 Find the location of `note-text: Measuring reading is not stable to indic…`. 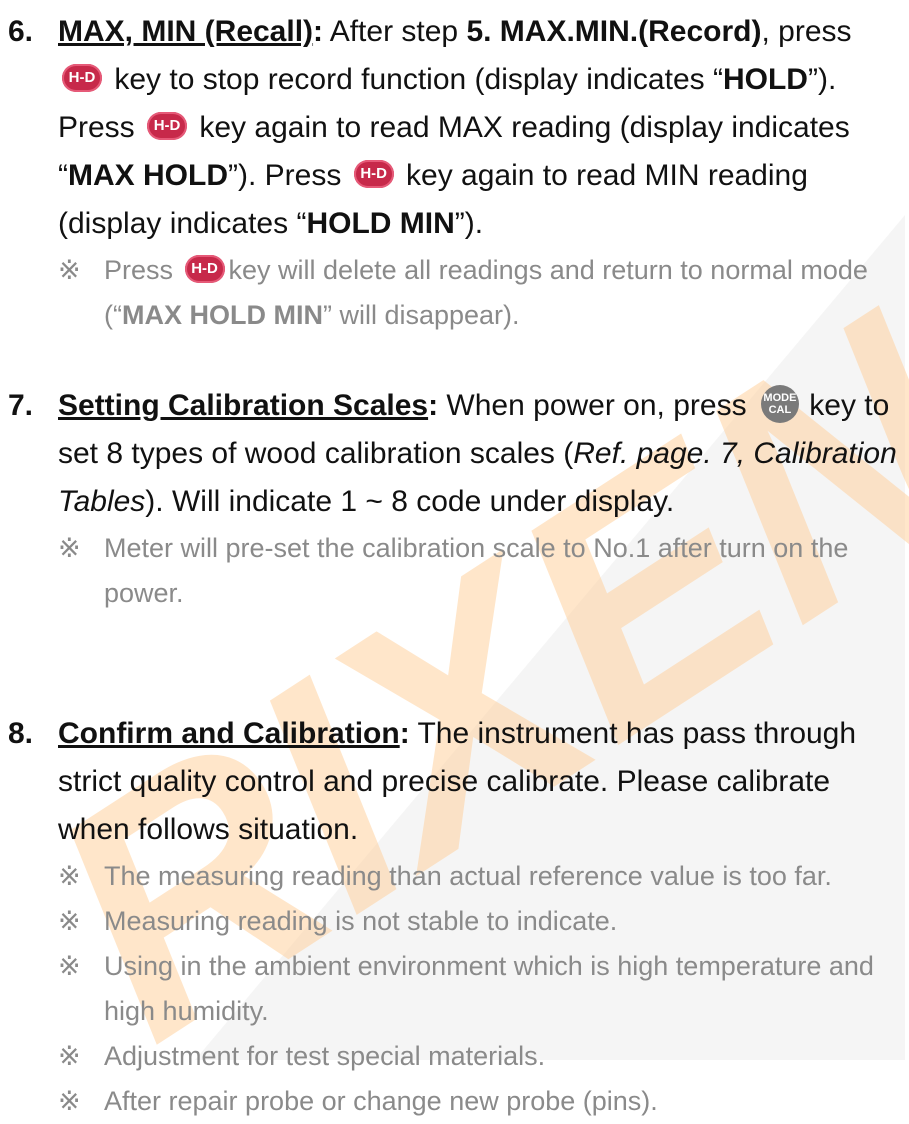

note-text: Measuring reading is not stable to indic… is located at coordinates (361, 921).